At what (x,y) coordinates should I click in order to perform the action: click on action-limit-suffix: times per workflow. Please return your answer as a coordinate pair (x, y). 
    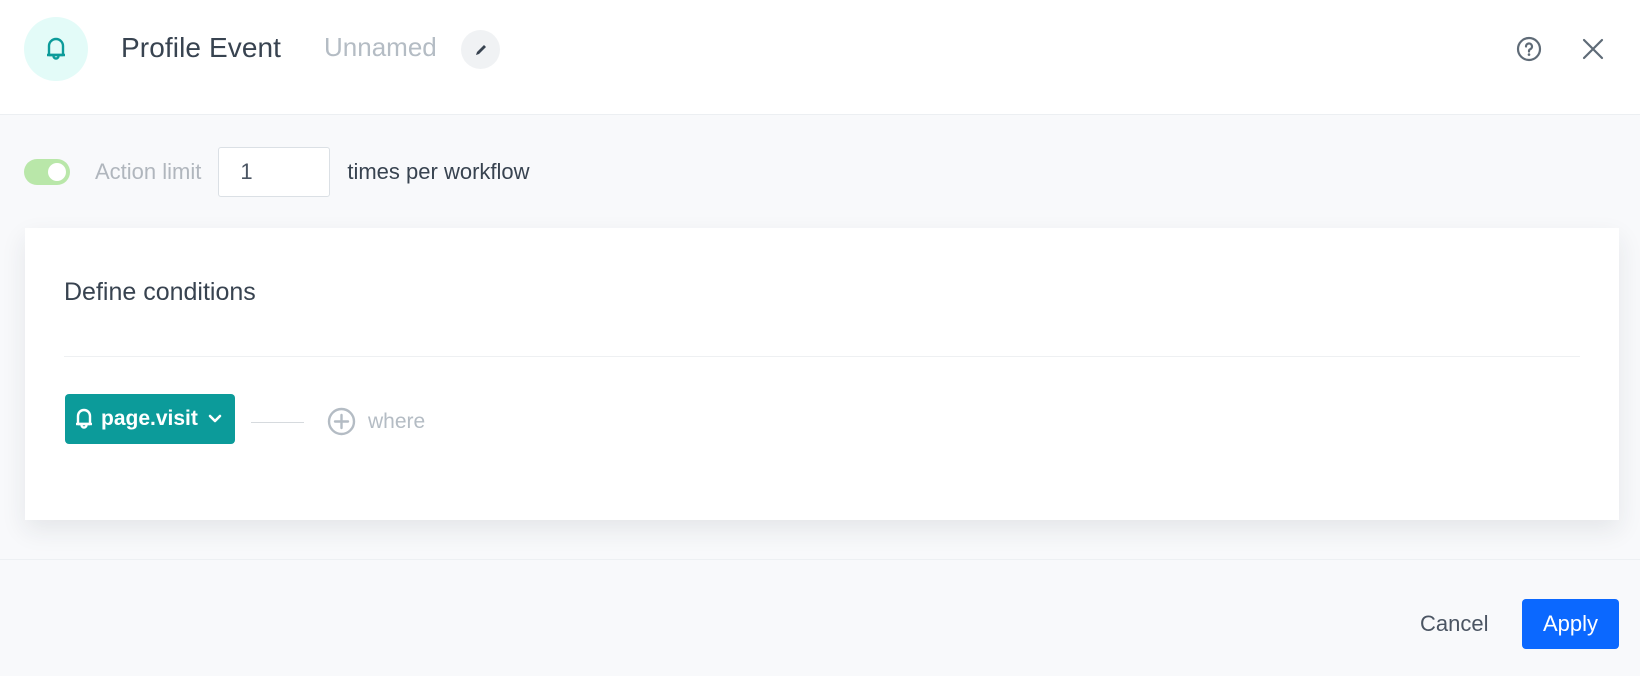
    Looking at the image, I should click on (438, 171).